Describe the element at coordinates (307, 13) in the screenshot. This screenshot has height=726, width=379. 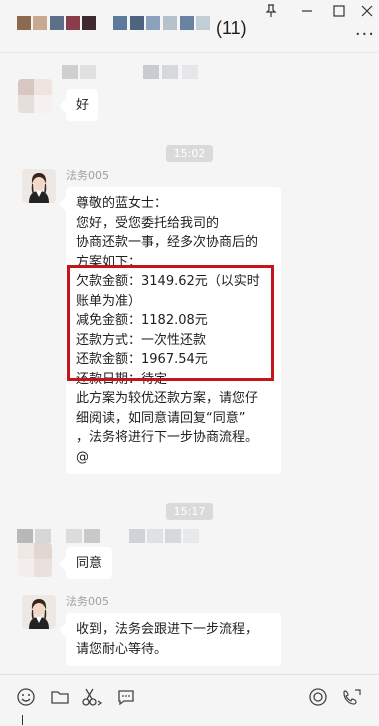
I see `minimize-icon` at that location.